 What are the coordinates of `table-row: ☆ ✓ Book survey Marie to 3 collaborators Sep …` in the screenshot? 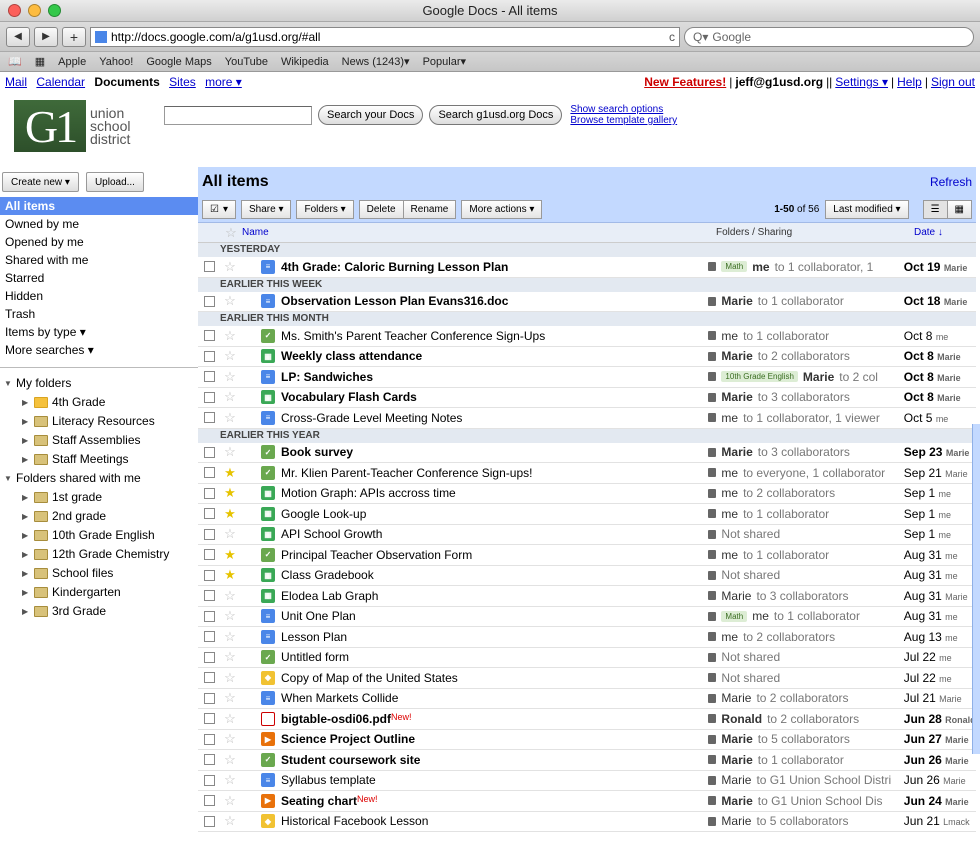 It's located at (587, 453).